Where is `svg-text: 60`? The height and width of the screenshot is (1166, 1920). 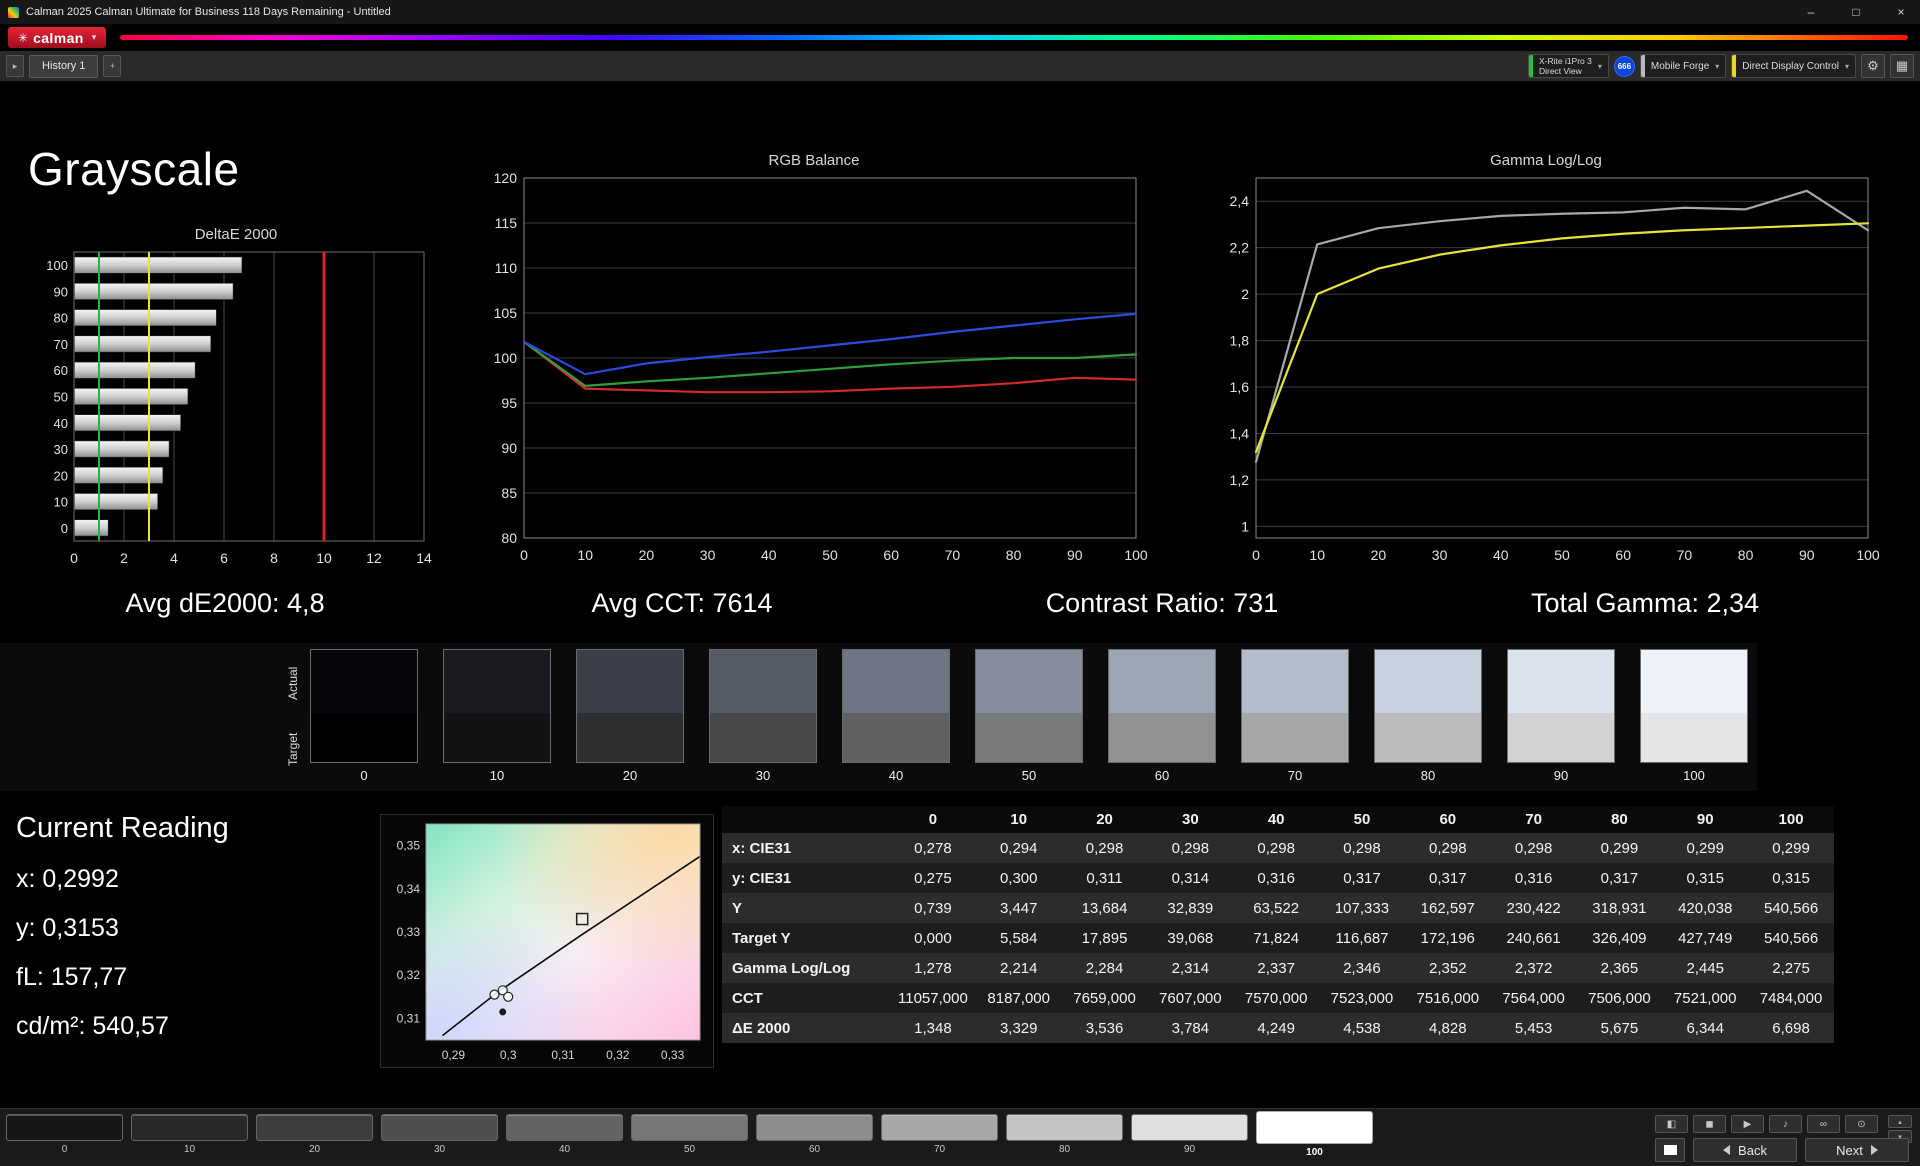 svg-text: 60 is located at coordinates (61, 370).